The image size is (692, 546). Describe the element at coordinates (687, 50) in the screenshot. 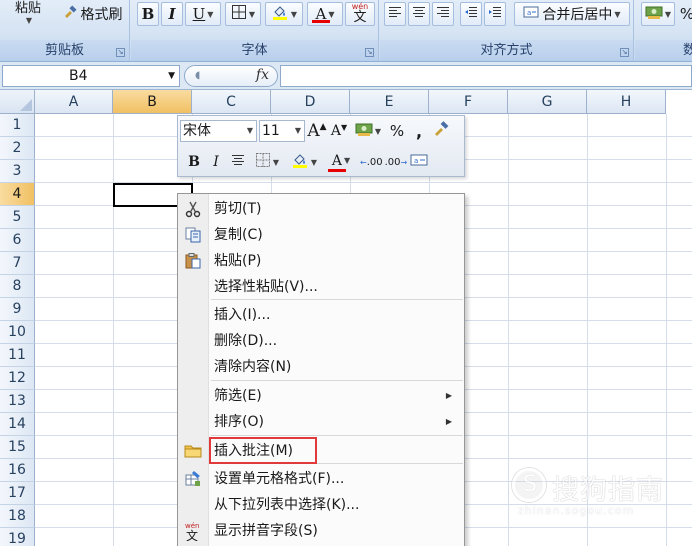

I see `number-caption-text: 数` at that location.